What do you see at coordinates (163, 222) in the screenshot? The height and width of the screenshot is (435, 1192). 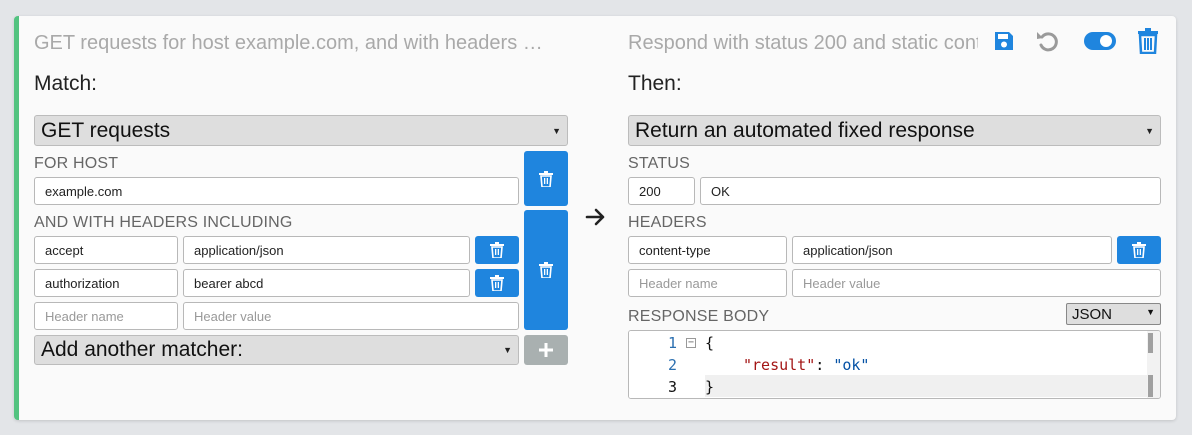 I see `headers-label: AND WITH HEADERS INCLUDING` at bounding box center [163, 222].